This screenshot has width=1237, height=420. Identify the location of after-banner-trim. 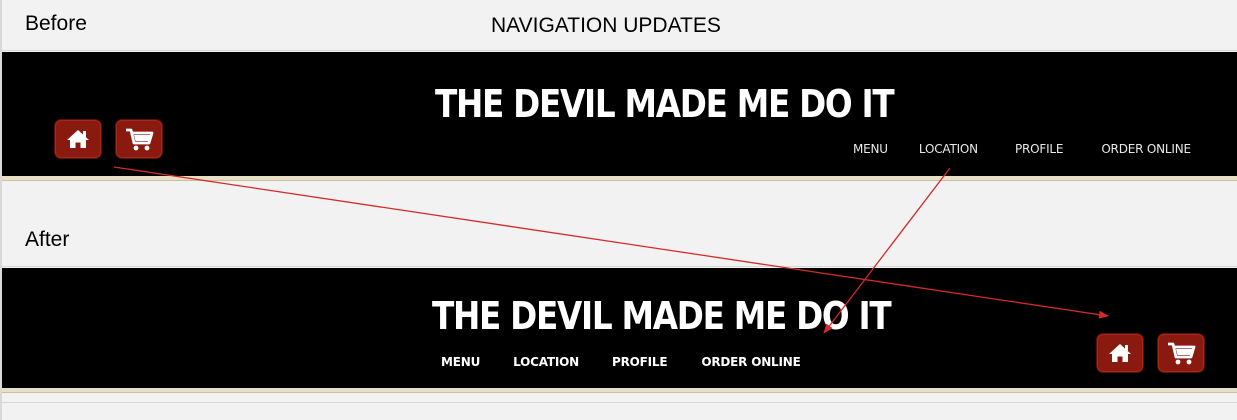
(619, 390).